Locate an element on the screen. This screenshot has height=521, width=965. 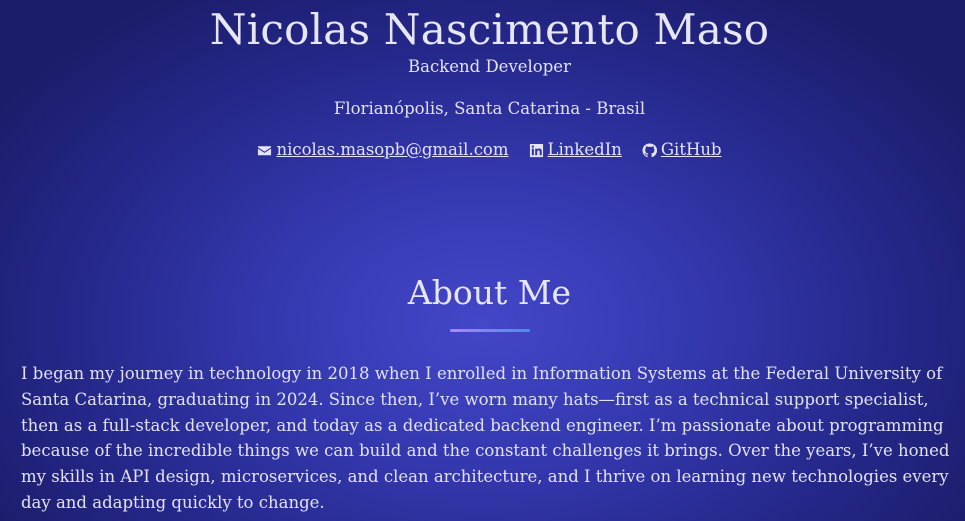
github-link: GitHub is located at coordinates (682, 150).